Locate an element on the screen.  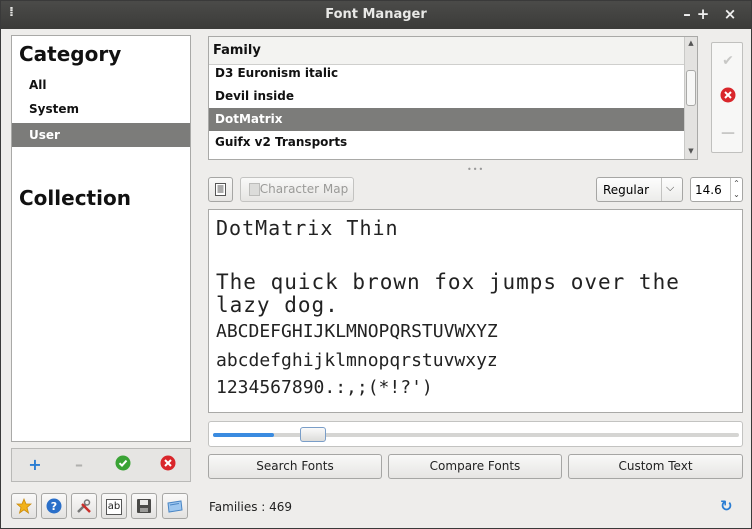
favorites-button is located at coordinates (24, 506).